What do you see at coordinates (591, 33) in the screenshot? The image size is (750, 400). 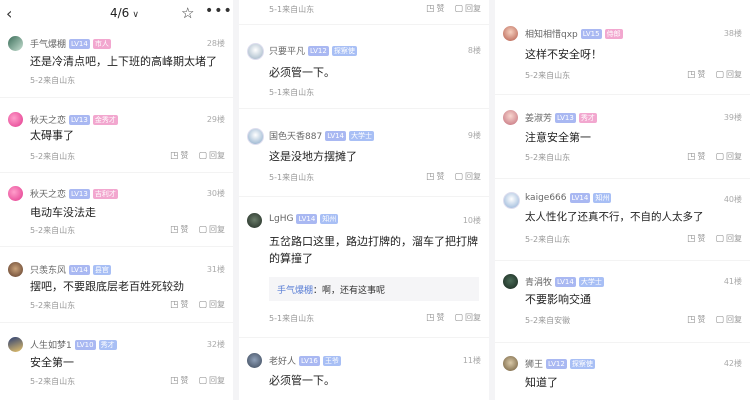 I see `level-badge: LV15` at bounding box center [591, 33].